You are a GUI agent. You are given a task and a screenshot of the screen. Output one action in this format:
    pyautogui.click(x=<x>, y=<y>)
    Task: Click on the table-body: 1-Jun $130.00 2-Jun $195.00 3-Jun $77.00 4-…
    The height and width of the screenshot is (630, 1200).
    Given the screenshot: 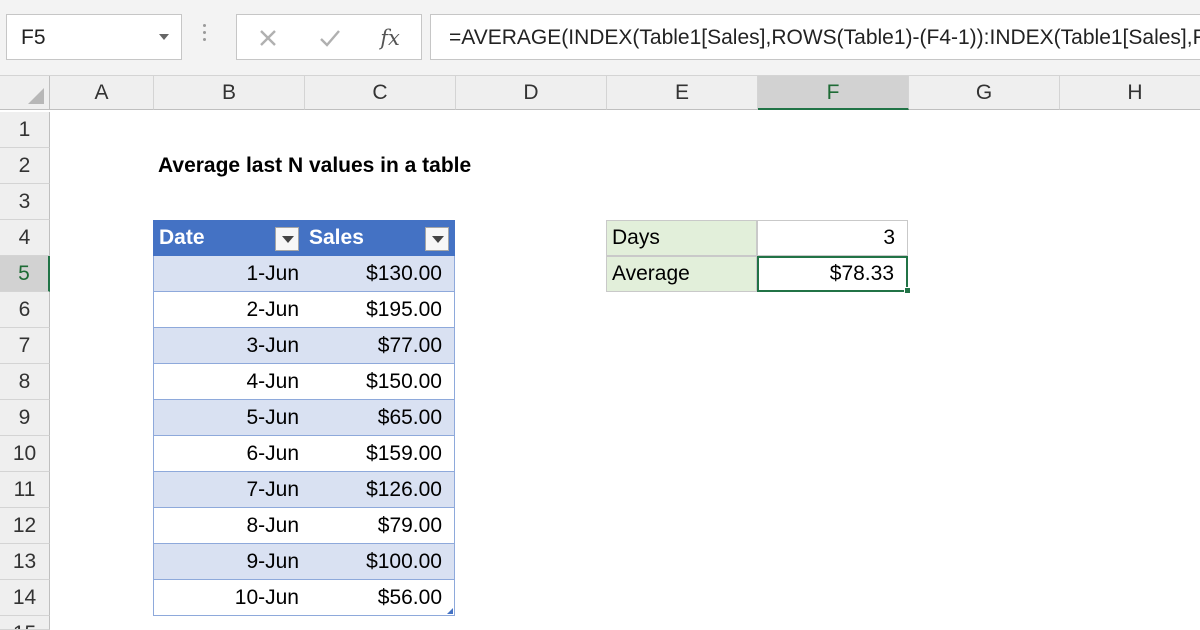 What is the action you would take?
    pyautogui.click(x=304, y=436)
    